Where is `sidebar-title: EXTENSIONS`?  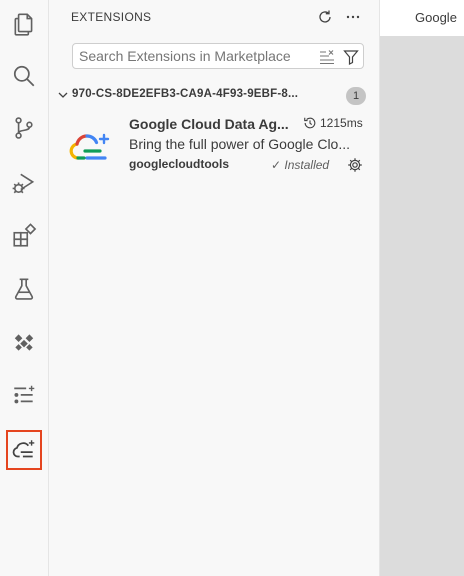 sidebar-title: EXTENSIONS is located at coordinates (111, 17).